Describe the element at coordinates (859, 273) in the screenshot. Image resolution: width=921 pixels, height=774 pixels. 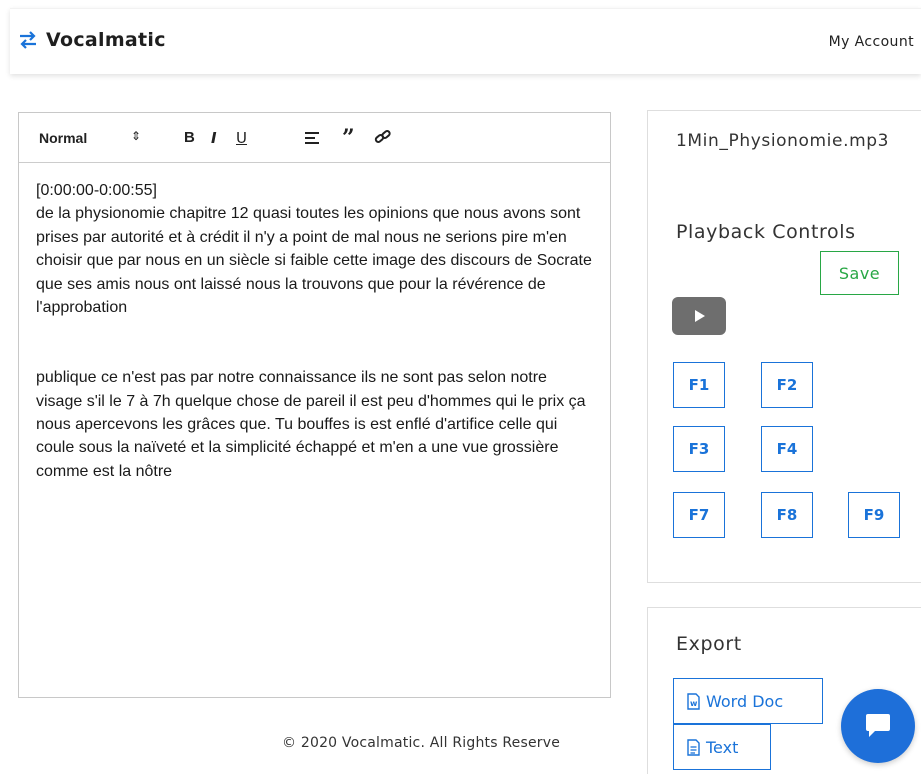
I see `save-button: Save` at that location.